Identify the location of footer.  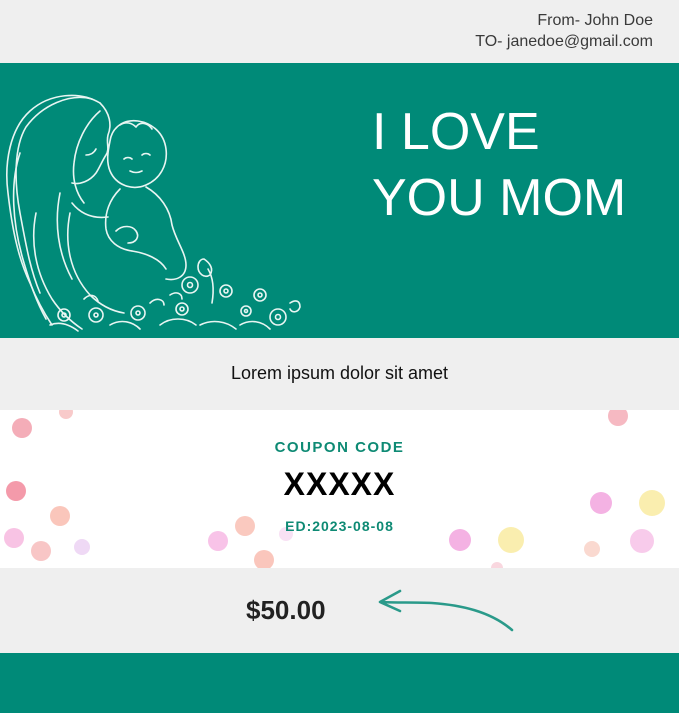
(339, 683).